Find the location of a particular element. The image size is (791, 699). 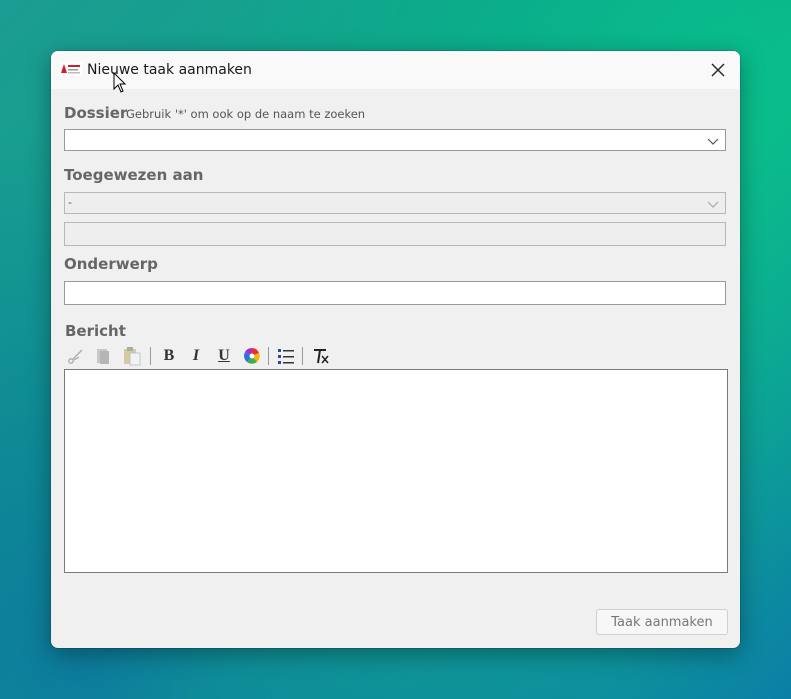

dialog-title: Nieuwe taak aanmaken is located at coordinates (169, 70).